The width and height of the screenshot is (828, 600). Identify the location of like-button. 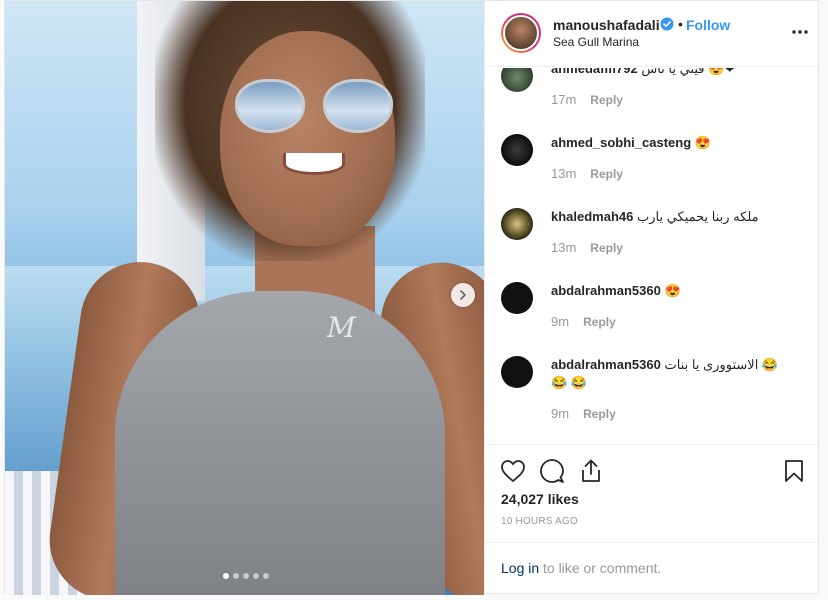
(513, 471).